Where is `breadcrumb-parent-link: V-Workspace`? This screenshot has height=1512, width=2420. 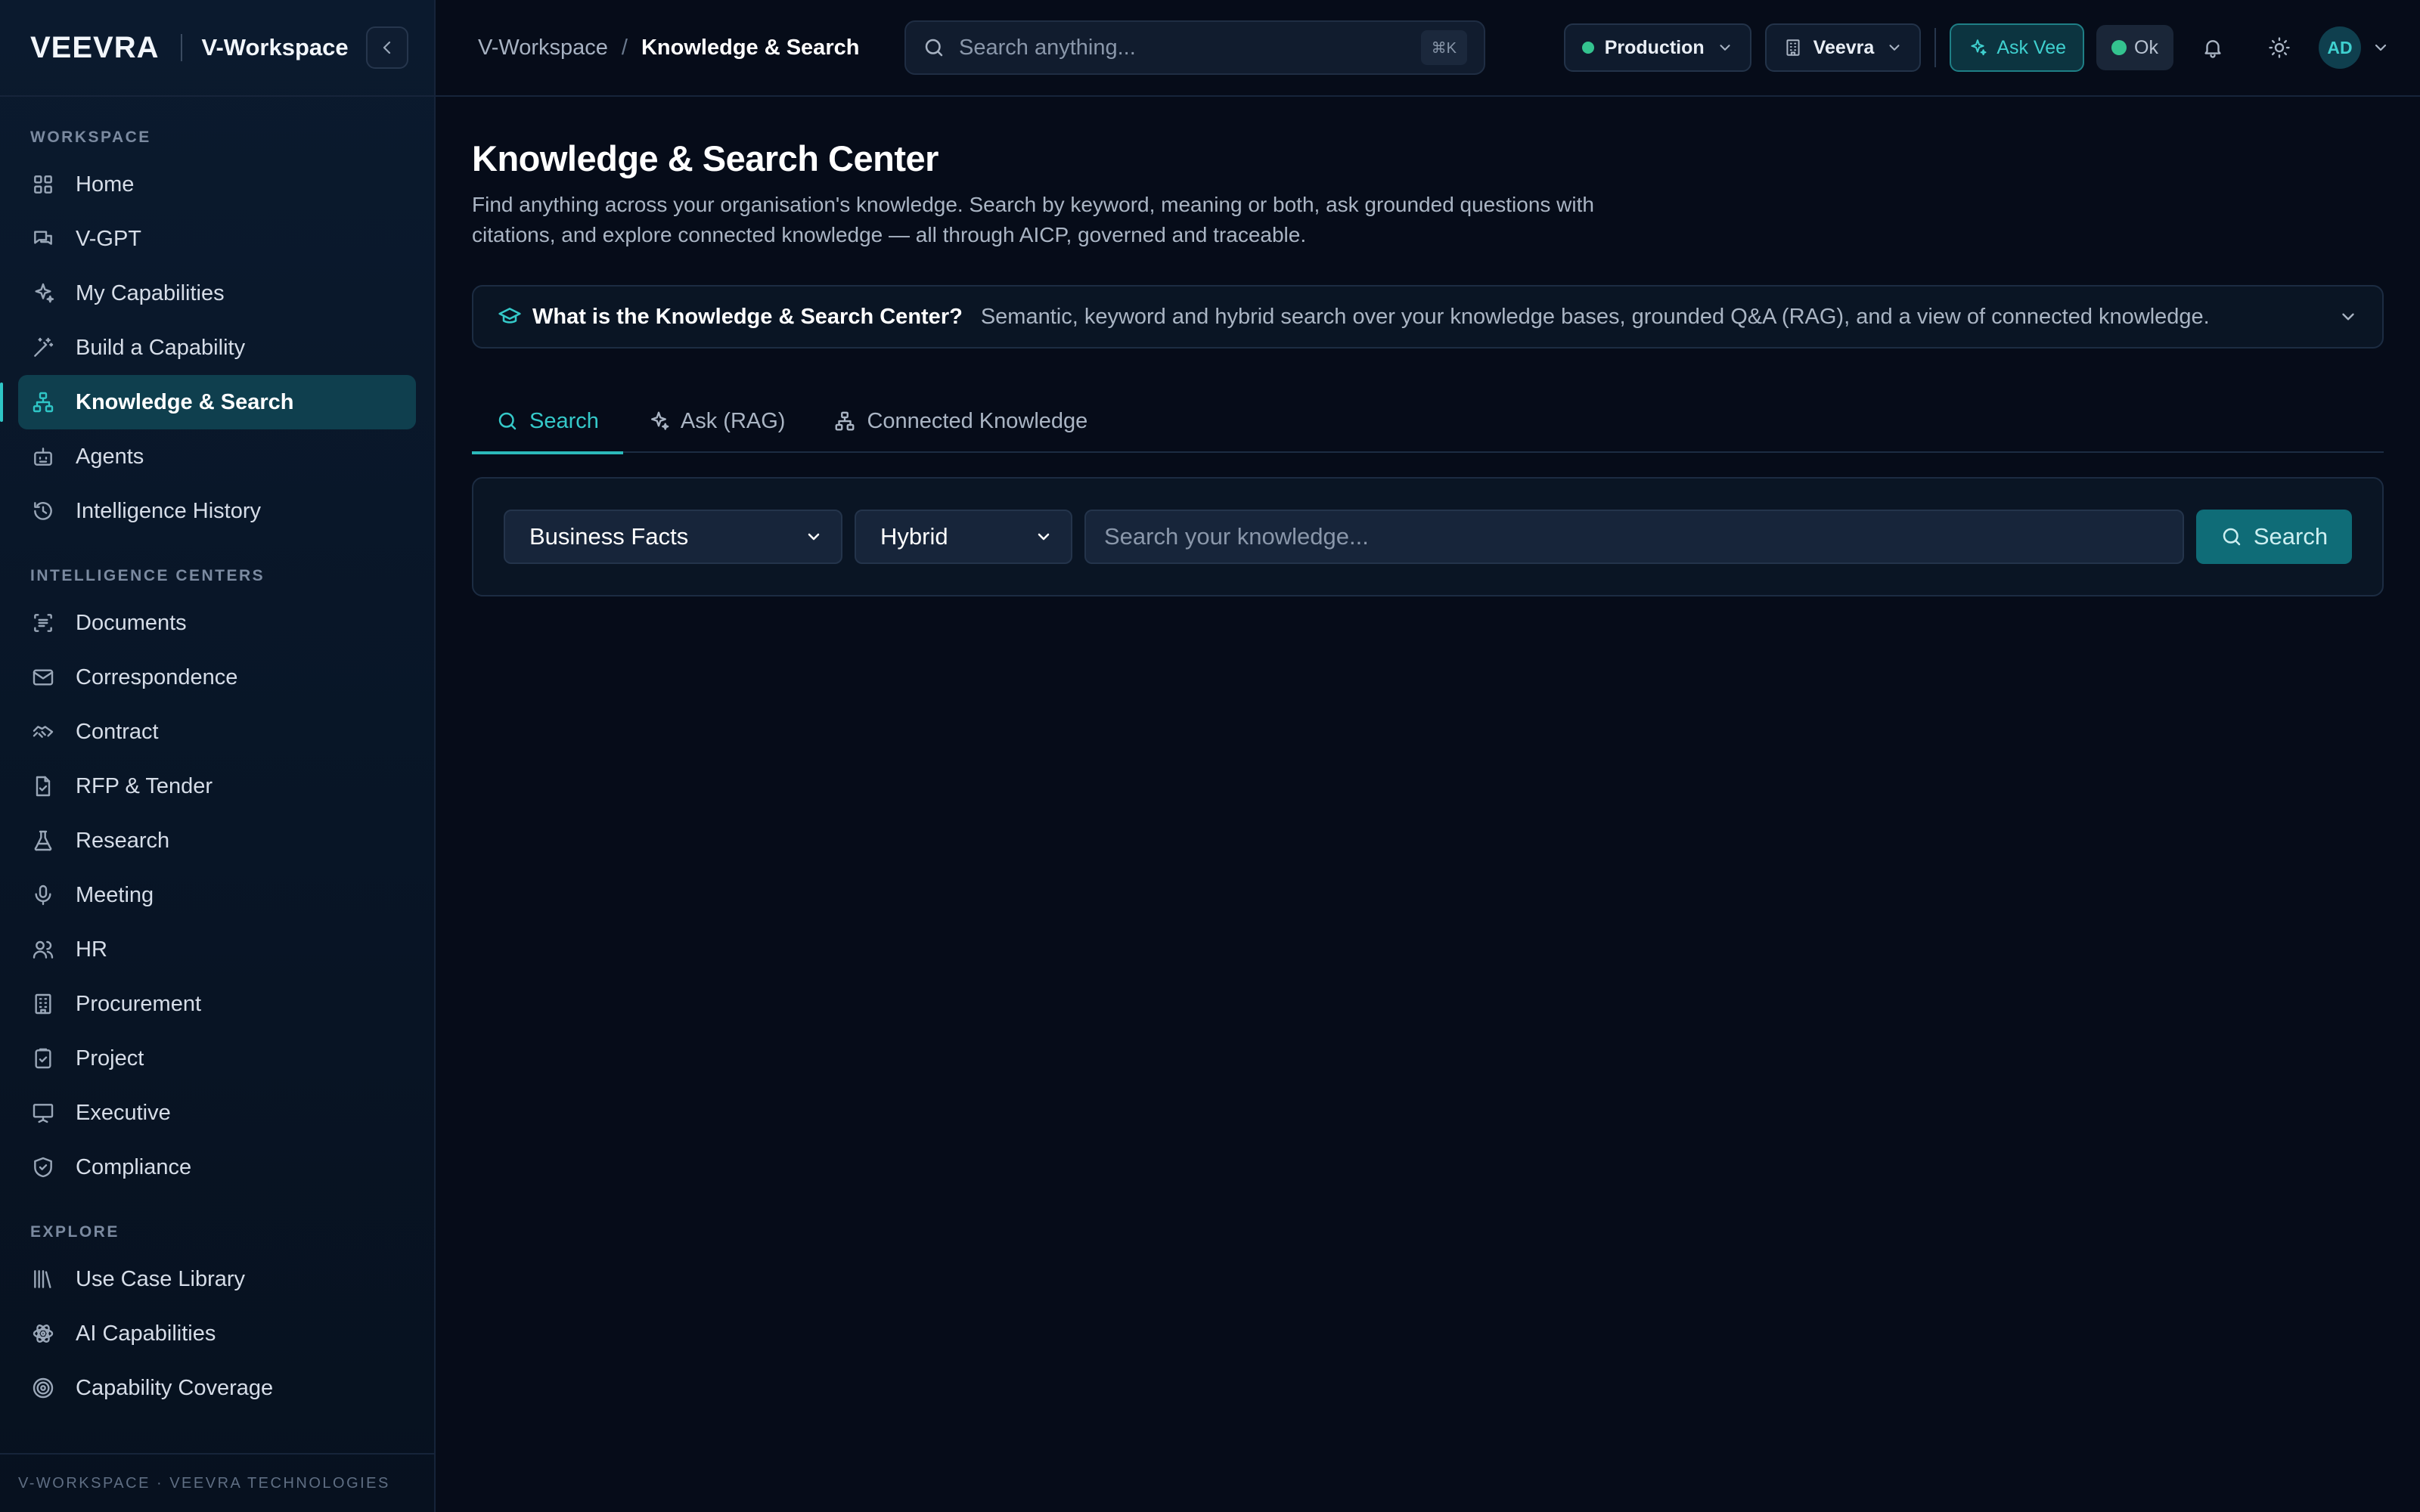
breadcrumb-parent-link: V-Workspace is located at coordinates (543, 48).